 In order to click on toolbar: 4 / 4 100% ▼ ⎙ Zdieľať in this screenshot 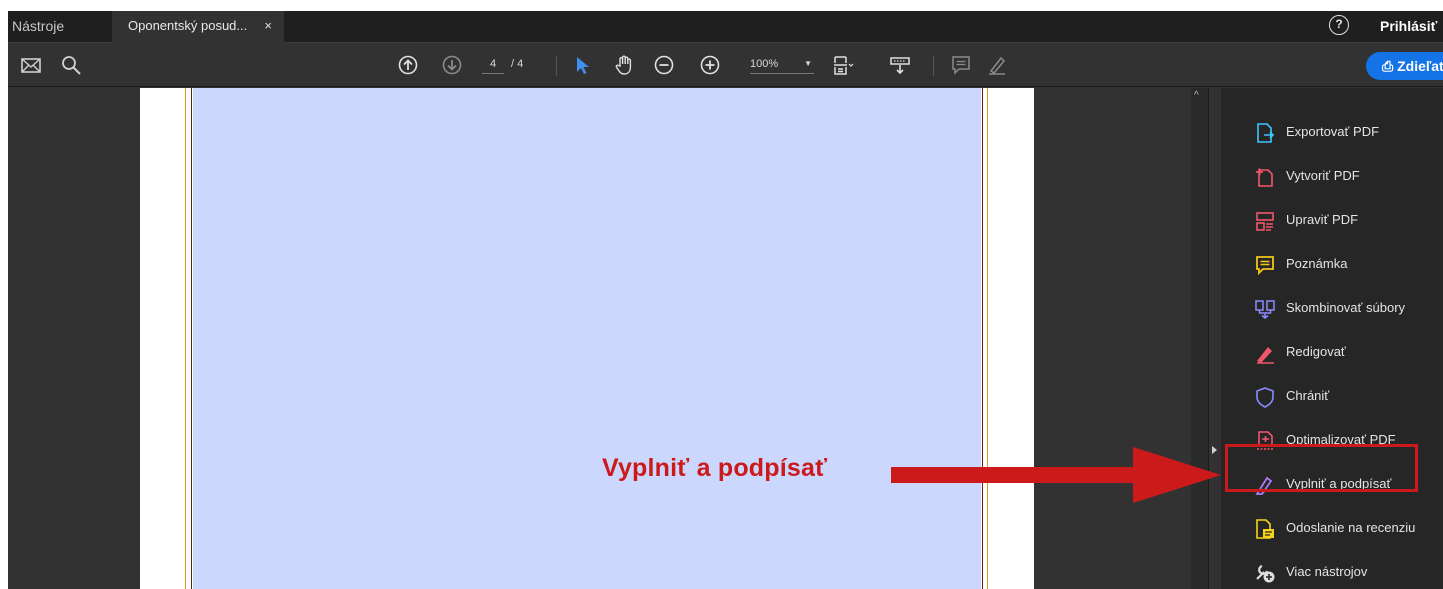, I will do `click(725, 65)`.